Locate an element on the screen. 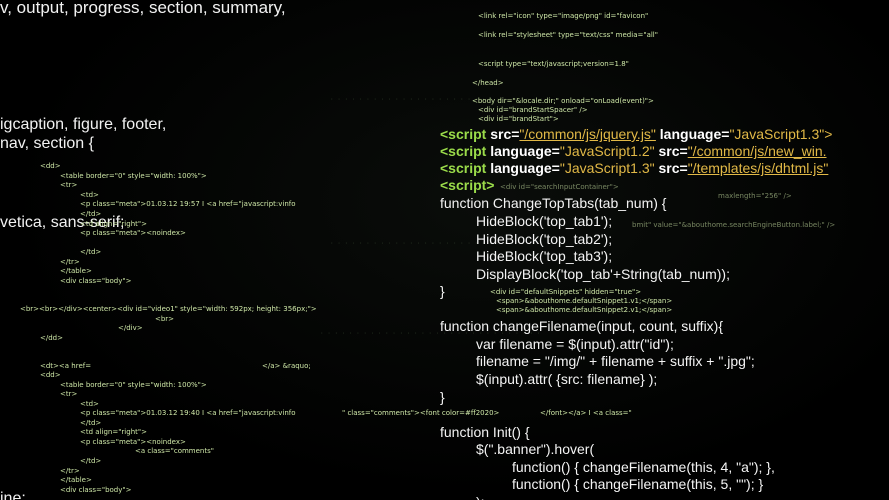 The width and height of the screenshot is (889, 500). code-line: HideBlock('top_tab1'); is located at coordinates (544, 221).